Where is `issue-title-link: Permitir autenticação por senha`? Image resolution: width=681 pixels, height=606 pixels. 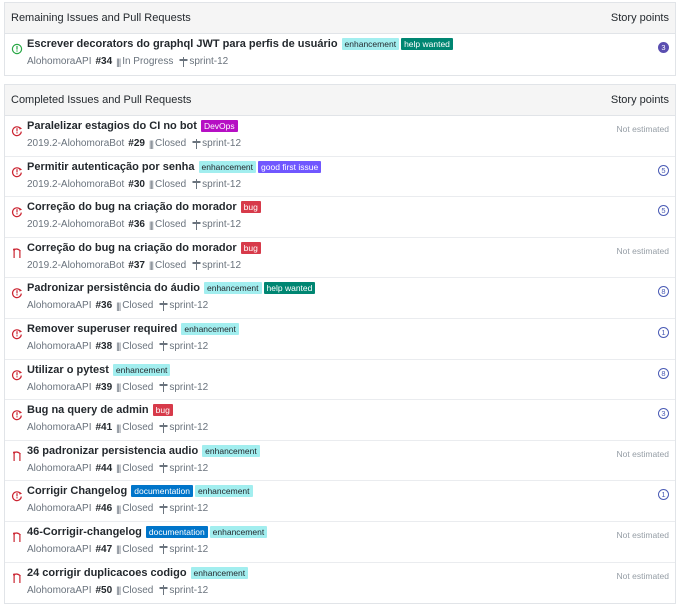 issue-title-link: Permitir autenticação por senha is located at coordinates (111, 167).